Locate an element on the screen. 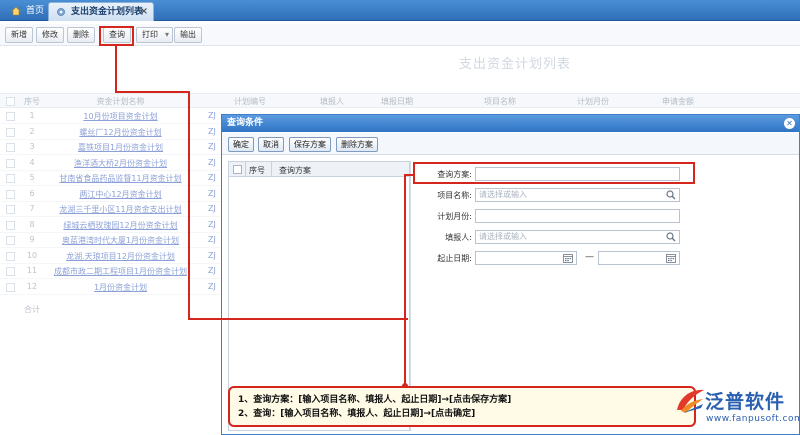 This screenshot has height=435, width=800. query-button-highlight is located at coordinates (116, 36).